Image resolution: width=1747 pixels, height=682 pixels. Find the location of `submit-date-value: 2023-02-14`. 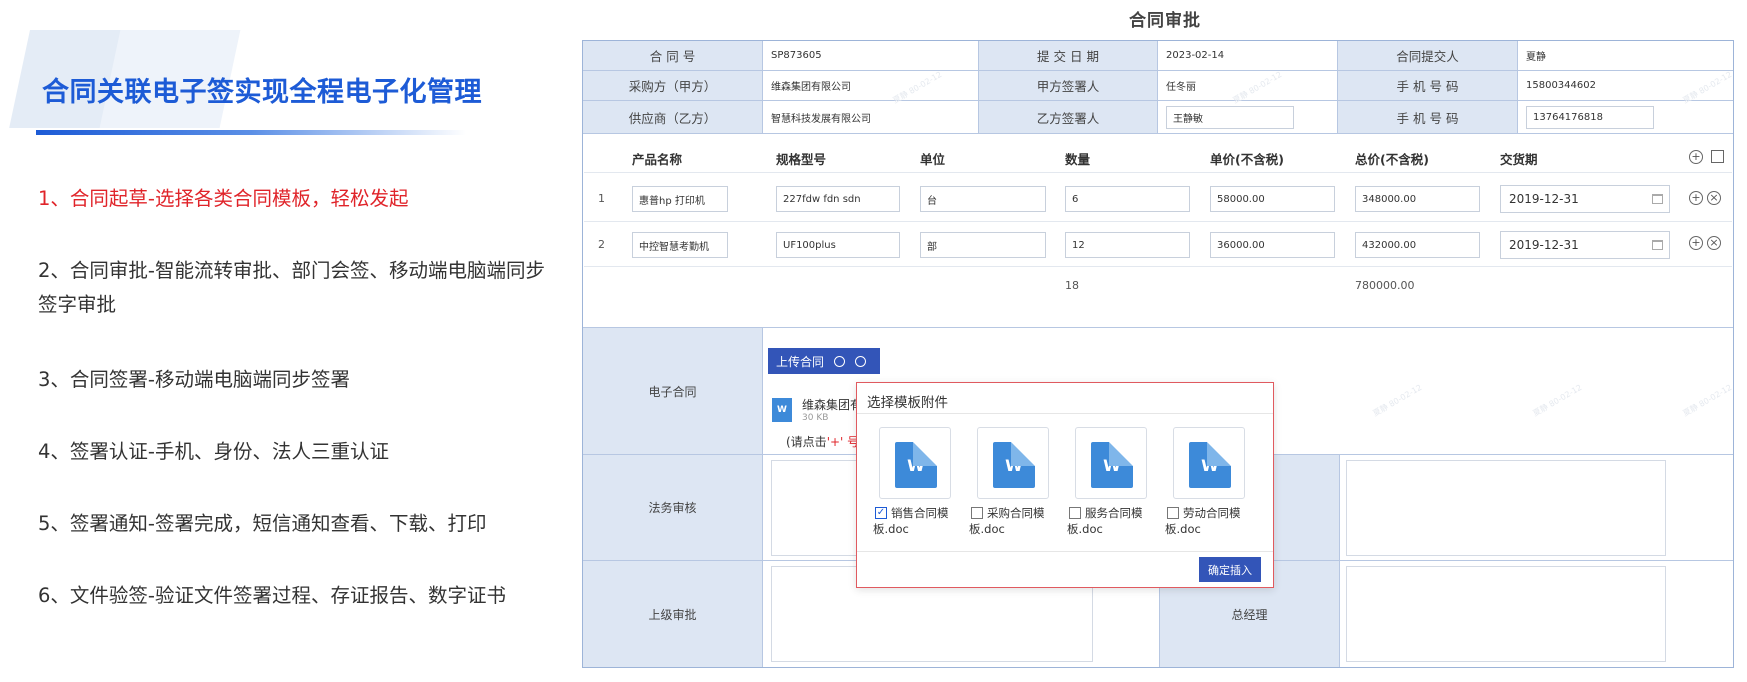

submit-date-value: 2023-02-14 is located at coordinates (1248, 56).